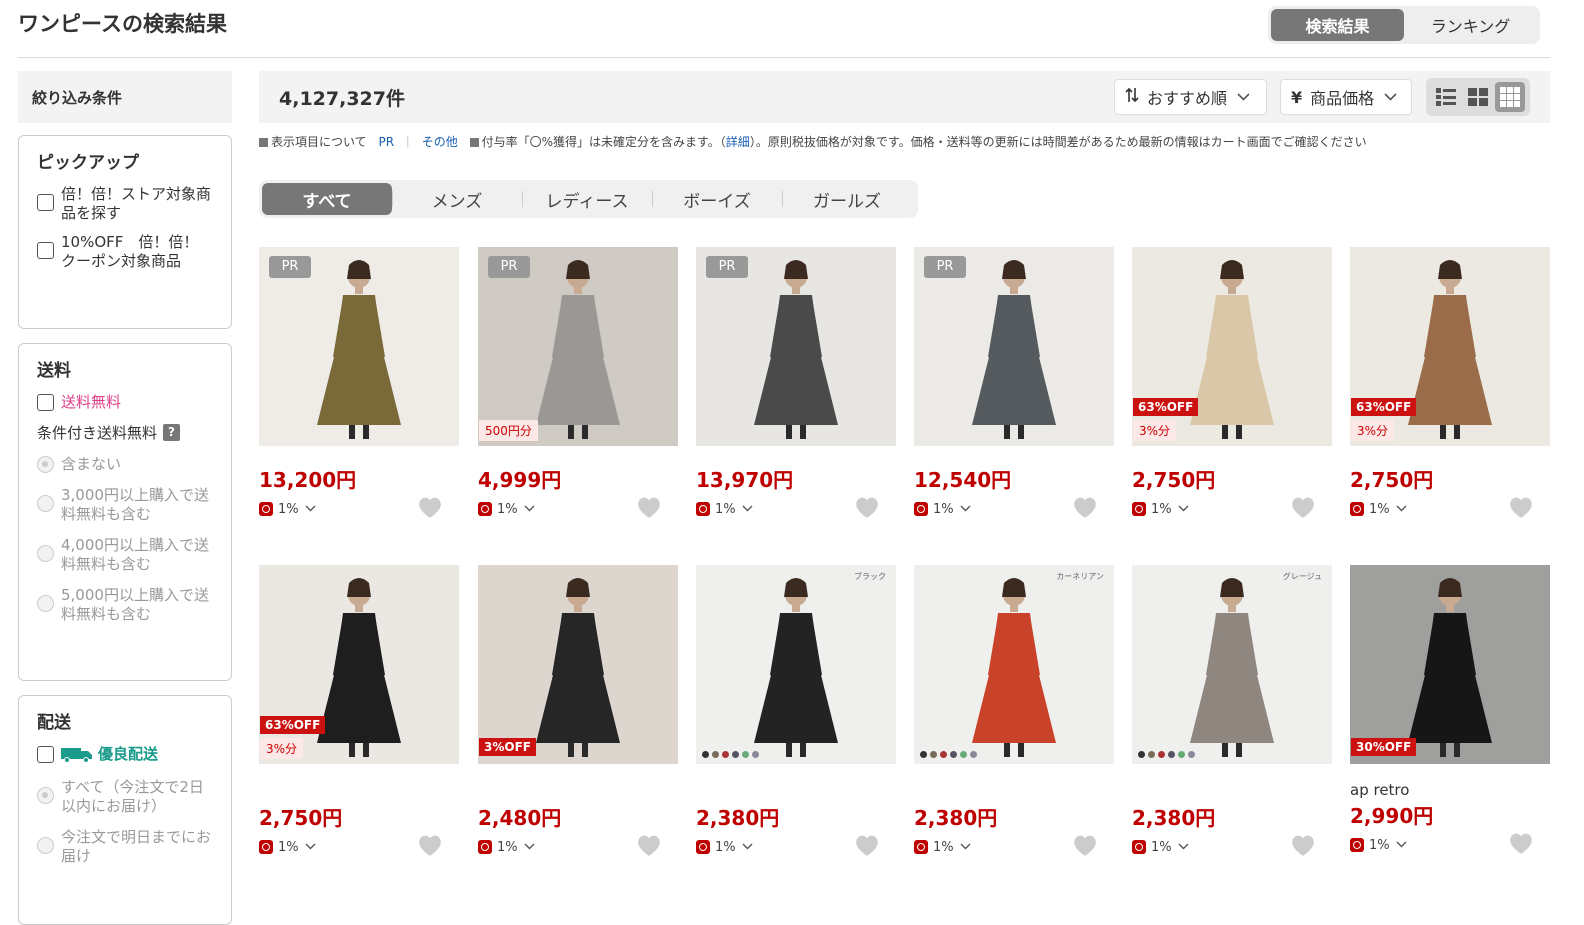 This screenshot has width=1584, height=925. What do you see at coordinates (386, 142) in the screenshot?
I see `pr-link: PR` at bounding box center [386, 142].